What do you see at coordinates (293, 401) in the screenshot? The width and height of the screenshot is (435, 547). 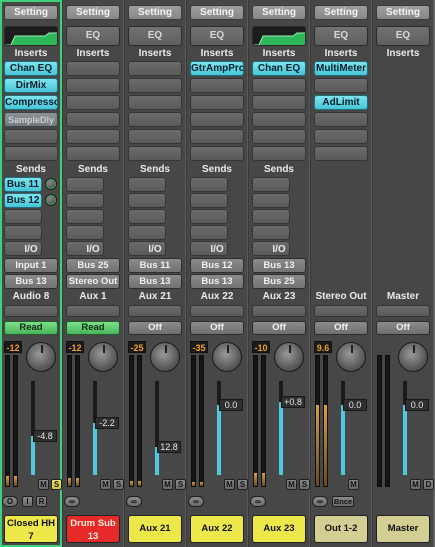 I see `volume-value: +0.8` at bounding box center [293, 401].